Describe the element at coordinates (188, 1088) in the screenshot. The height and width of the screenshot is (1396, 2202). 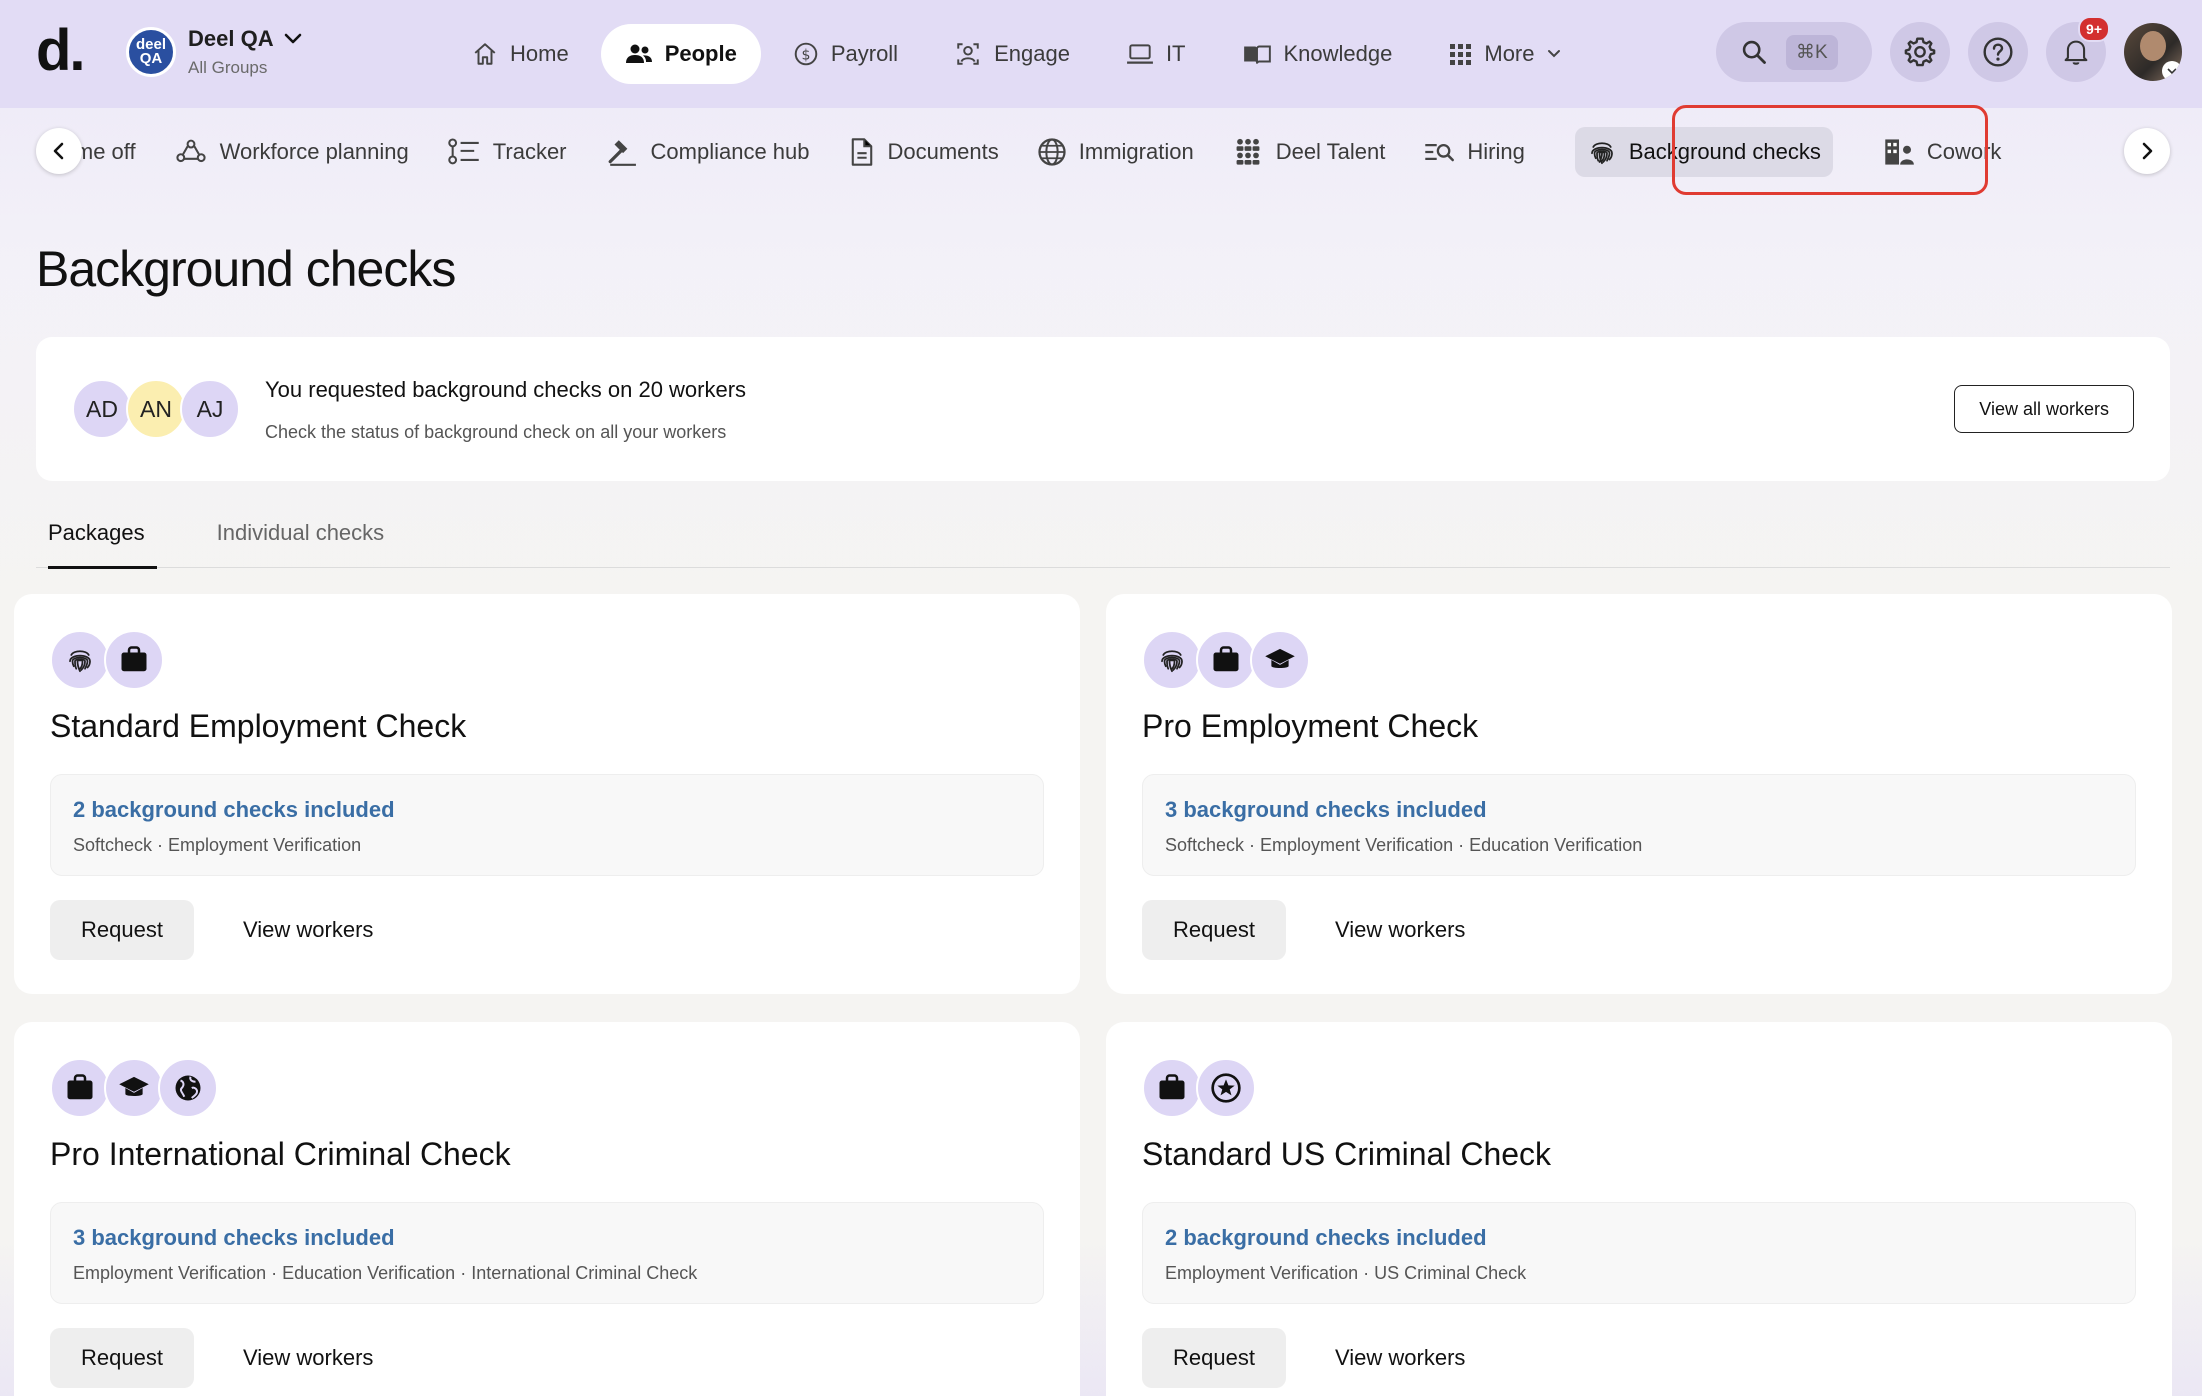
I see `globe-icon` at that location.